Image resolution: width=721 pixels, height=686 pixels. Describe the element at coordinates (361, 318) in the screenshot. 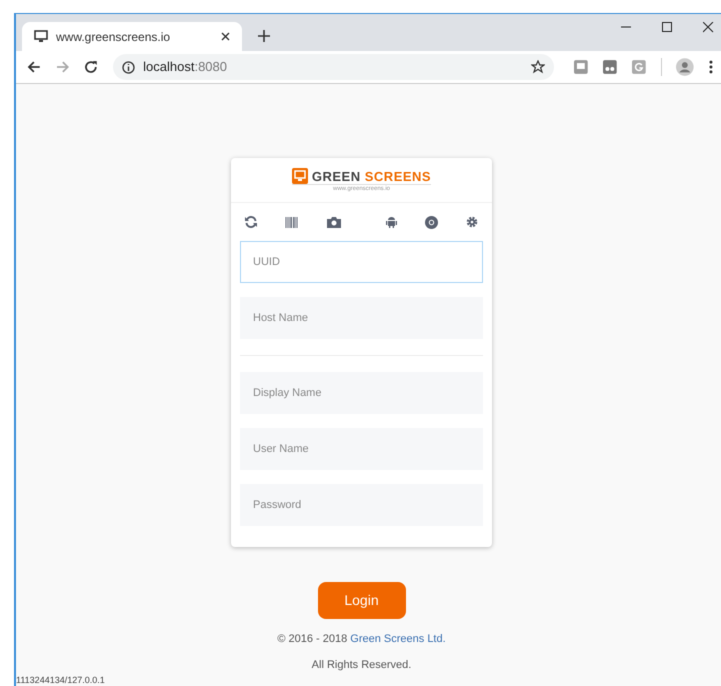

I see `input-field: Host Name` at that location.